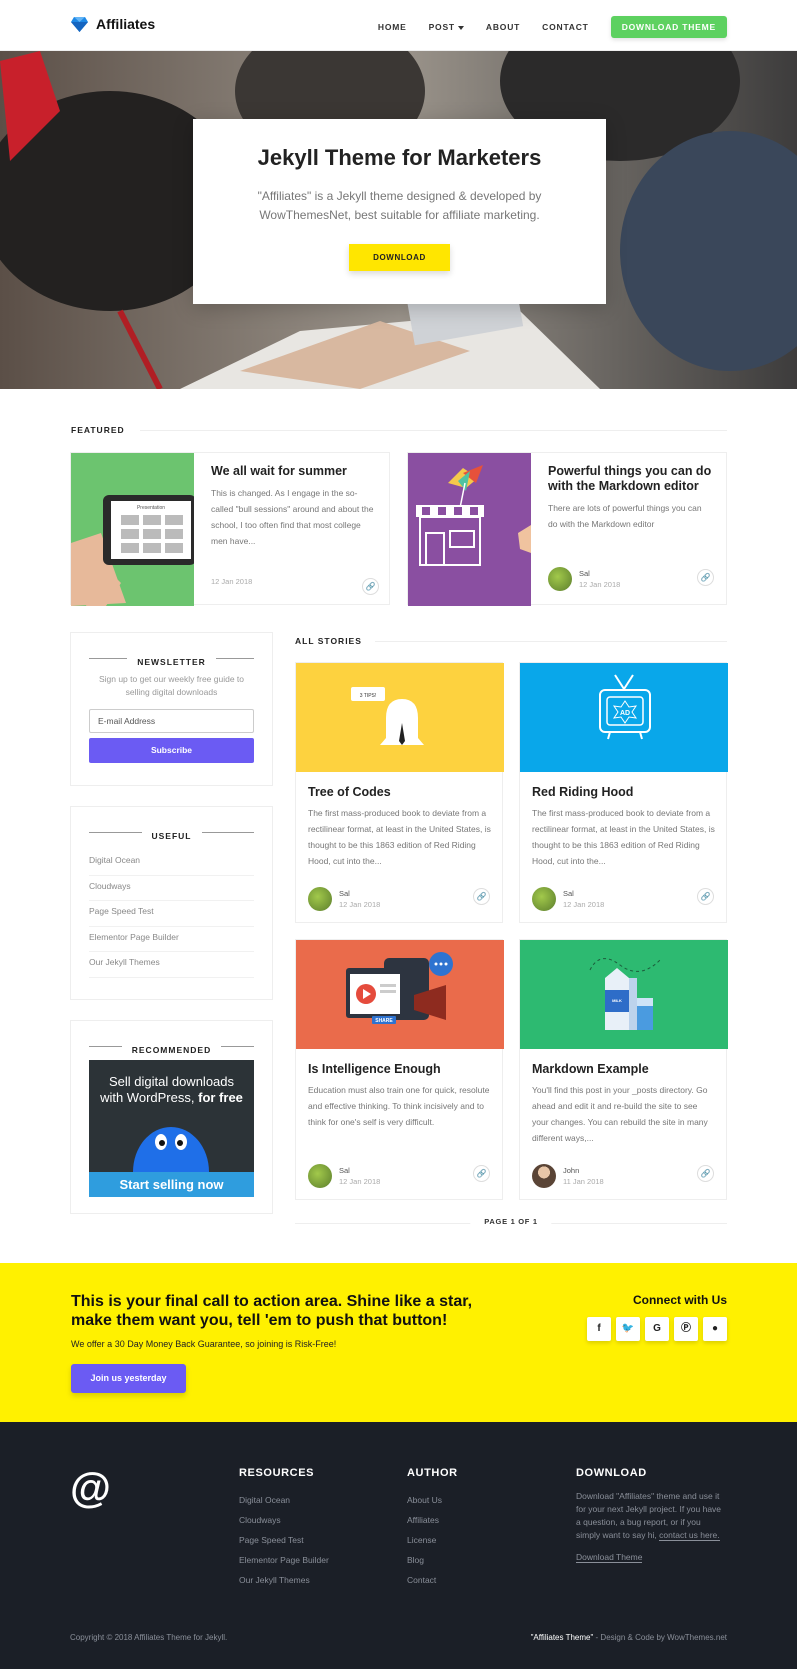 The image size is (797, 1669). I want to click on footer-link: Cloudways, so click(284, 1520).